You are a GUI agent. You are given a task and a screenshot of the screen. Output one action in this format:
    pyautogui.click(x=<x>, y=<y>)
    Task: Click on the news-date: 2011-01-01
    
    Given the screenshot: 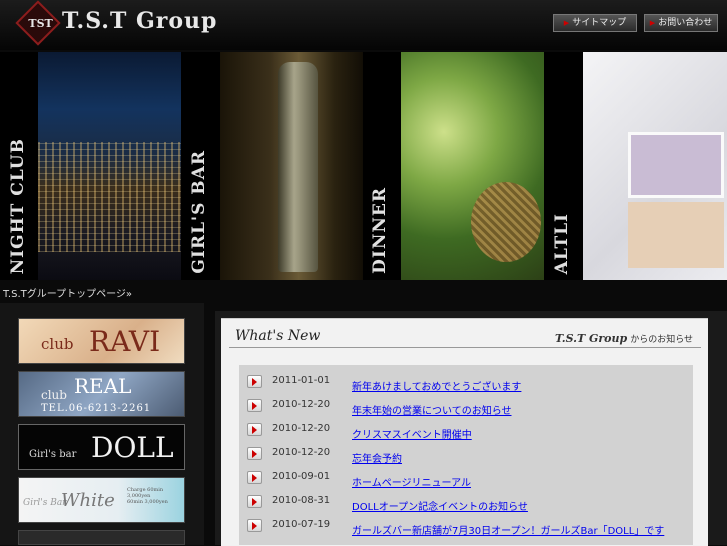 What is the action you would take?
    pyautogui.click(x=301, y=380)
    